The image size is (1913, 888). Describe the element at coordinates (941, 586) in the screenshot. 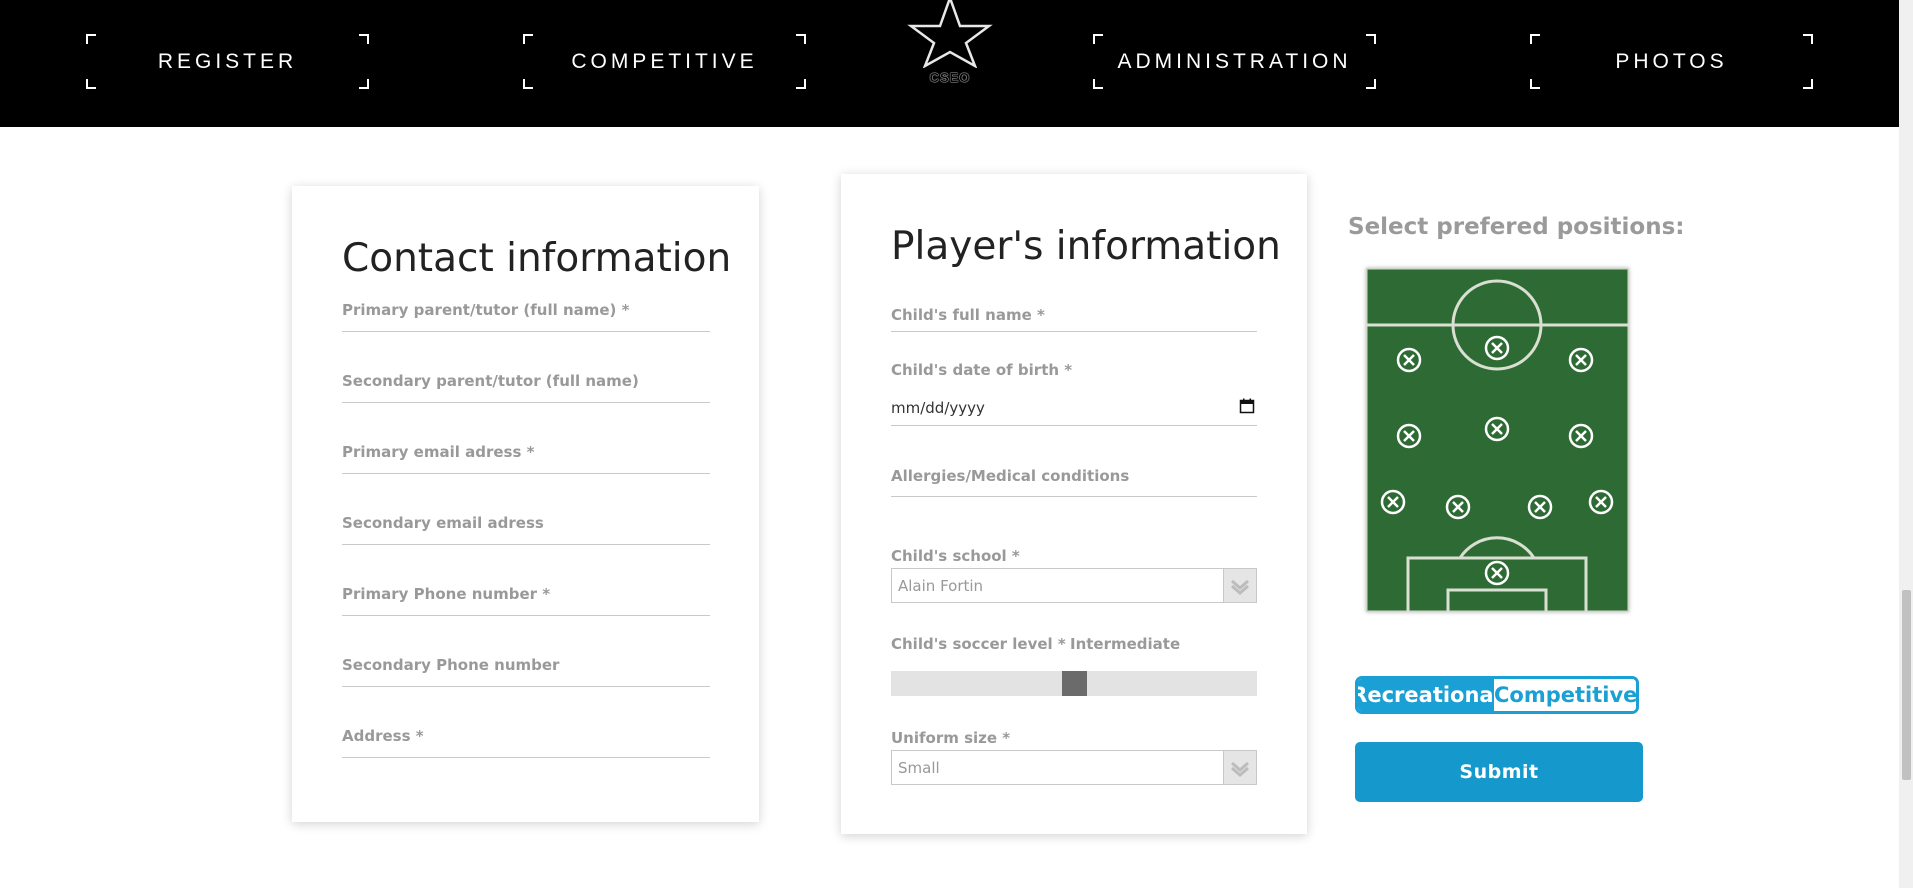

I see `school-value: Alain Fortin` at that location.